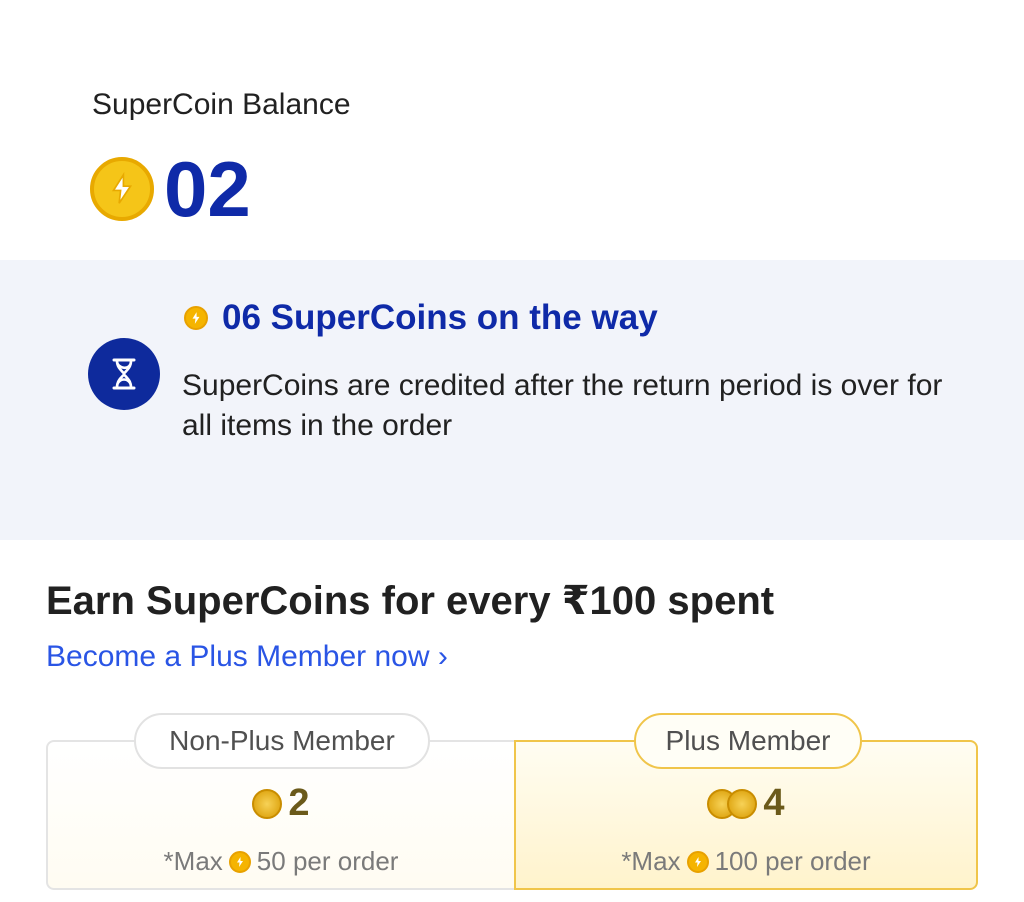 Image resolution: width=1024 pixels, height=902 pixels. Describe the element at coordinates (440, 317) in the screenshot. I see `pending-title: 06 SuperCoins on the way` at that location.